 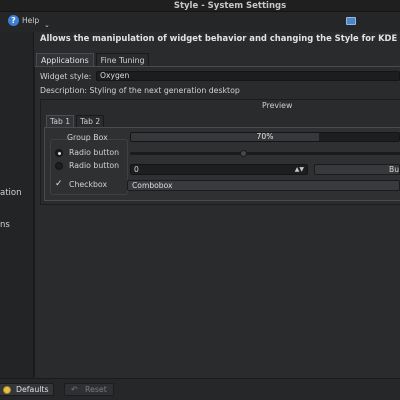 I want to click on tab-fine-tuning: Fine Tuning, so click(x=122, y=60).